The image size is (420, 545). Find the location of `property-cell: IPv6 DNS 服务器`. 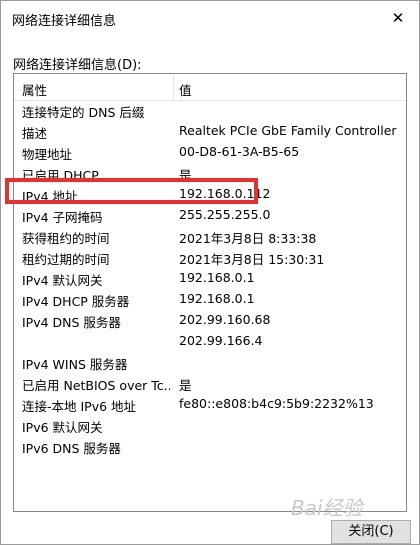

property-cell: IPv6 DNS 服务器 is located at coordinates (71, 448).